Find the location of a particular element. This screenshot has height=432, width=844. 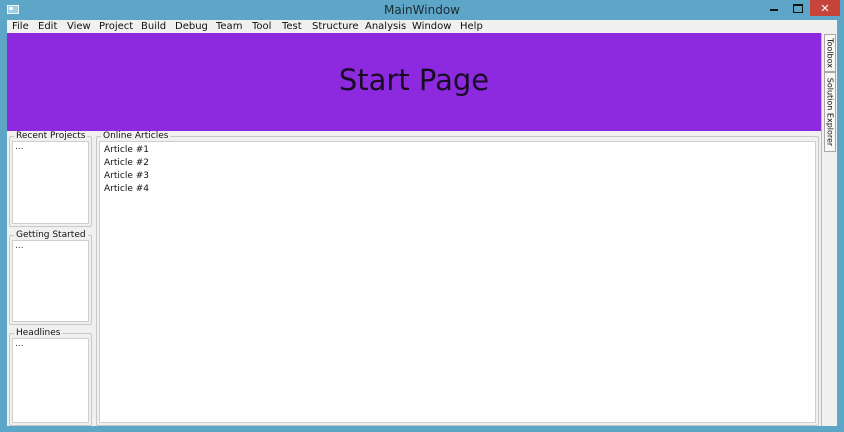

side-tab-strip: Toolbox Solution Explorer is located at coordinates (829, 229).